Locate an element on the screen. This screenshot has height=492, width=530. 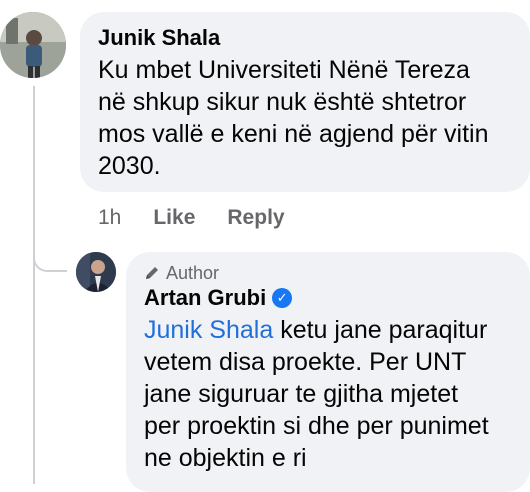
comment-actions: 1h Like Reply is located at coordinates (191, 218).